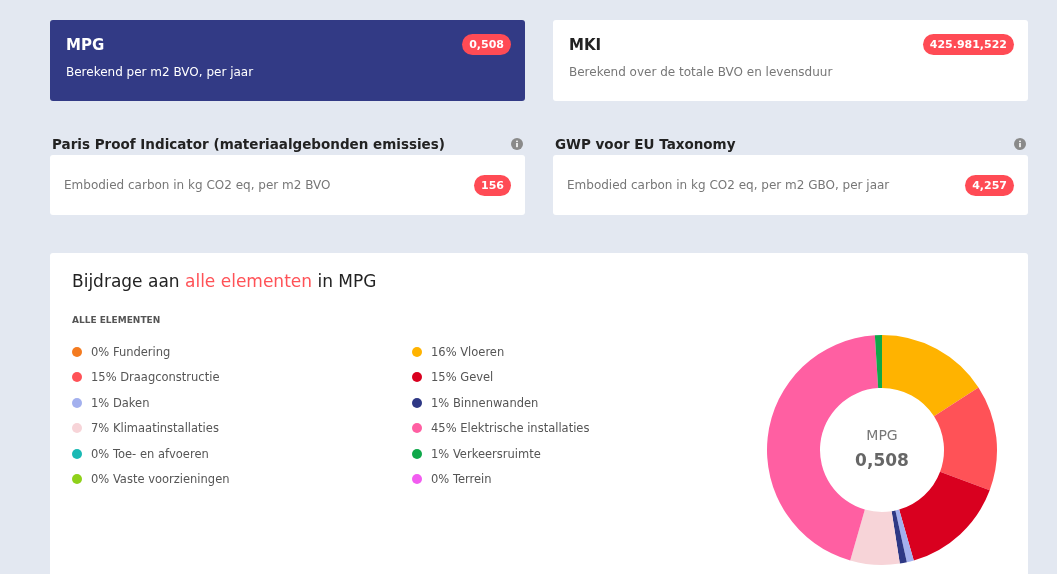 The width and height of the screenshot is (1057, 574). I want to click on value-badge: 156, so click(492, 185).